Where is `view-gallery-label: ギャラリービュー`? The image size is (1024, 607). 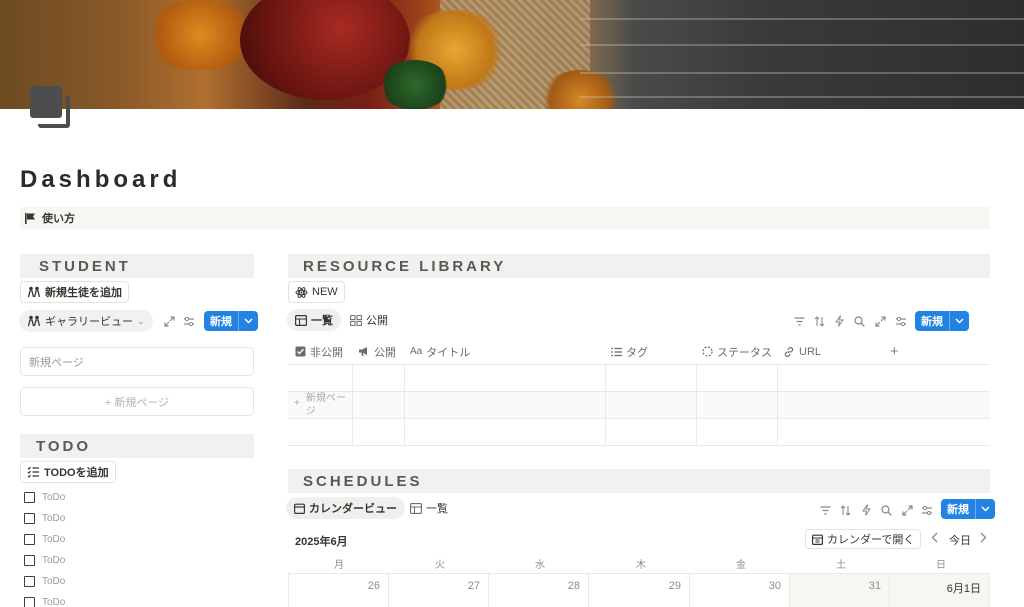 view-gallery-label: ギャラリービュー is located at coordinates (89, 322).